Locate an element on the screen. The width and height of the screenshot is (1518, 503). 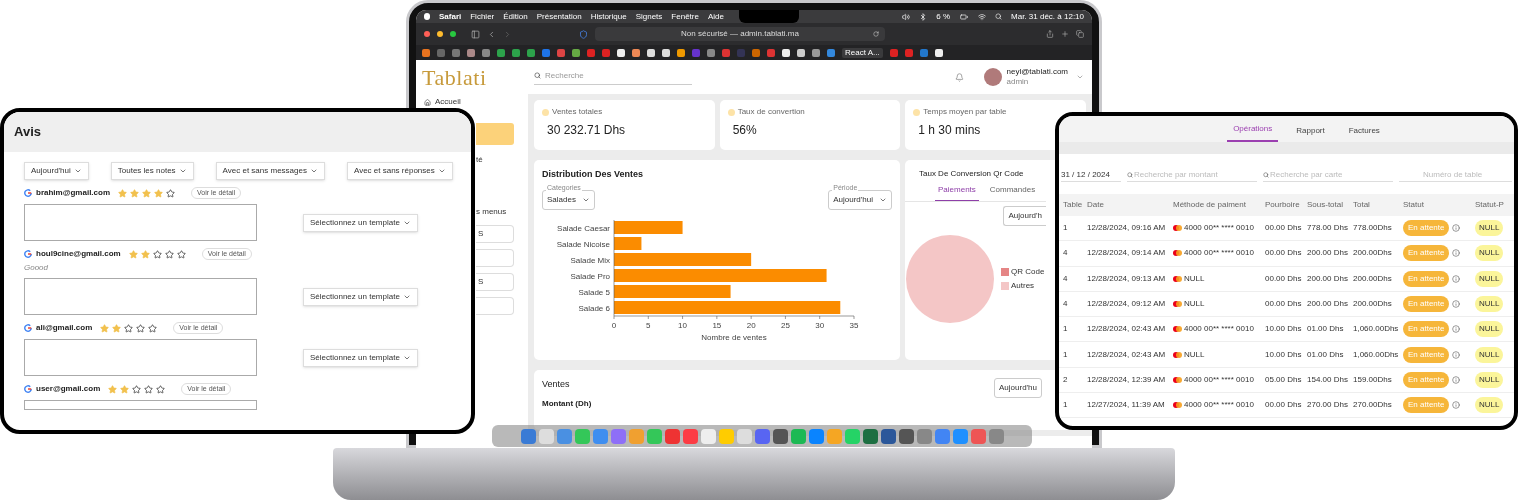
review-message: Goood is located at coordinates (37, 268).